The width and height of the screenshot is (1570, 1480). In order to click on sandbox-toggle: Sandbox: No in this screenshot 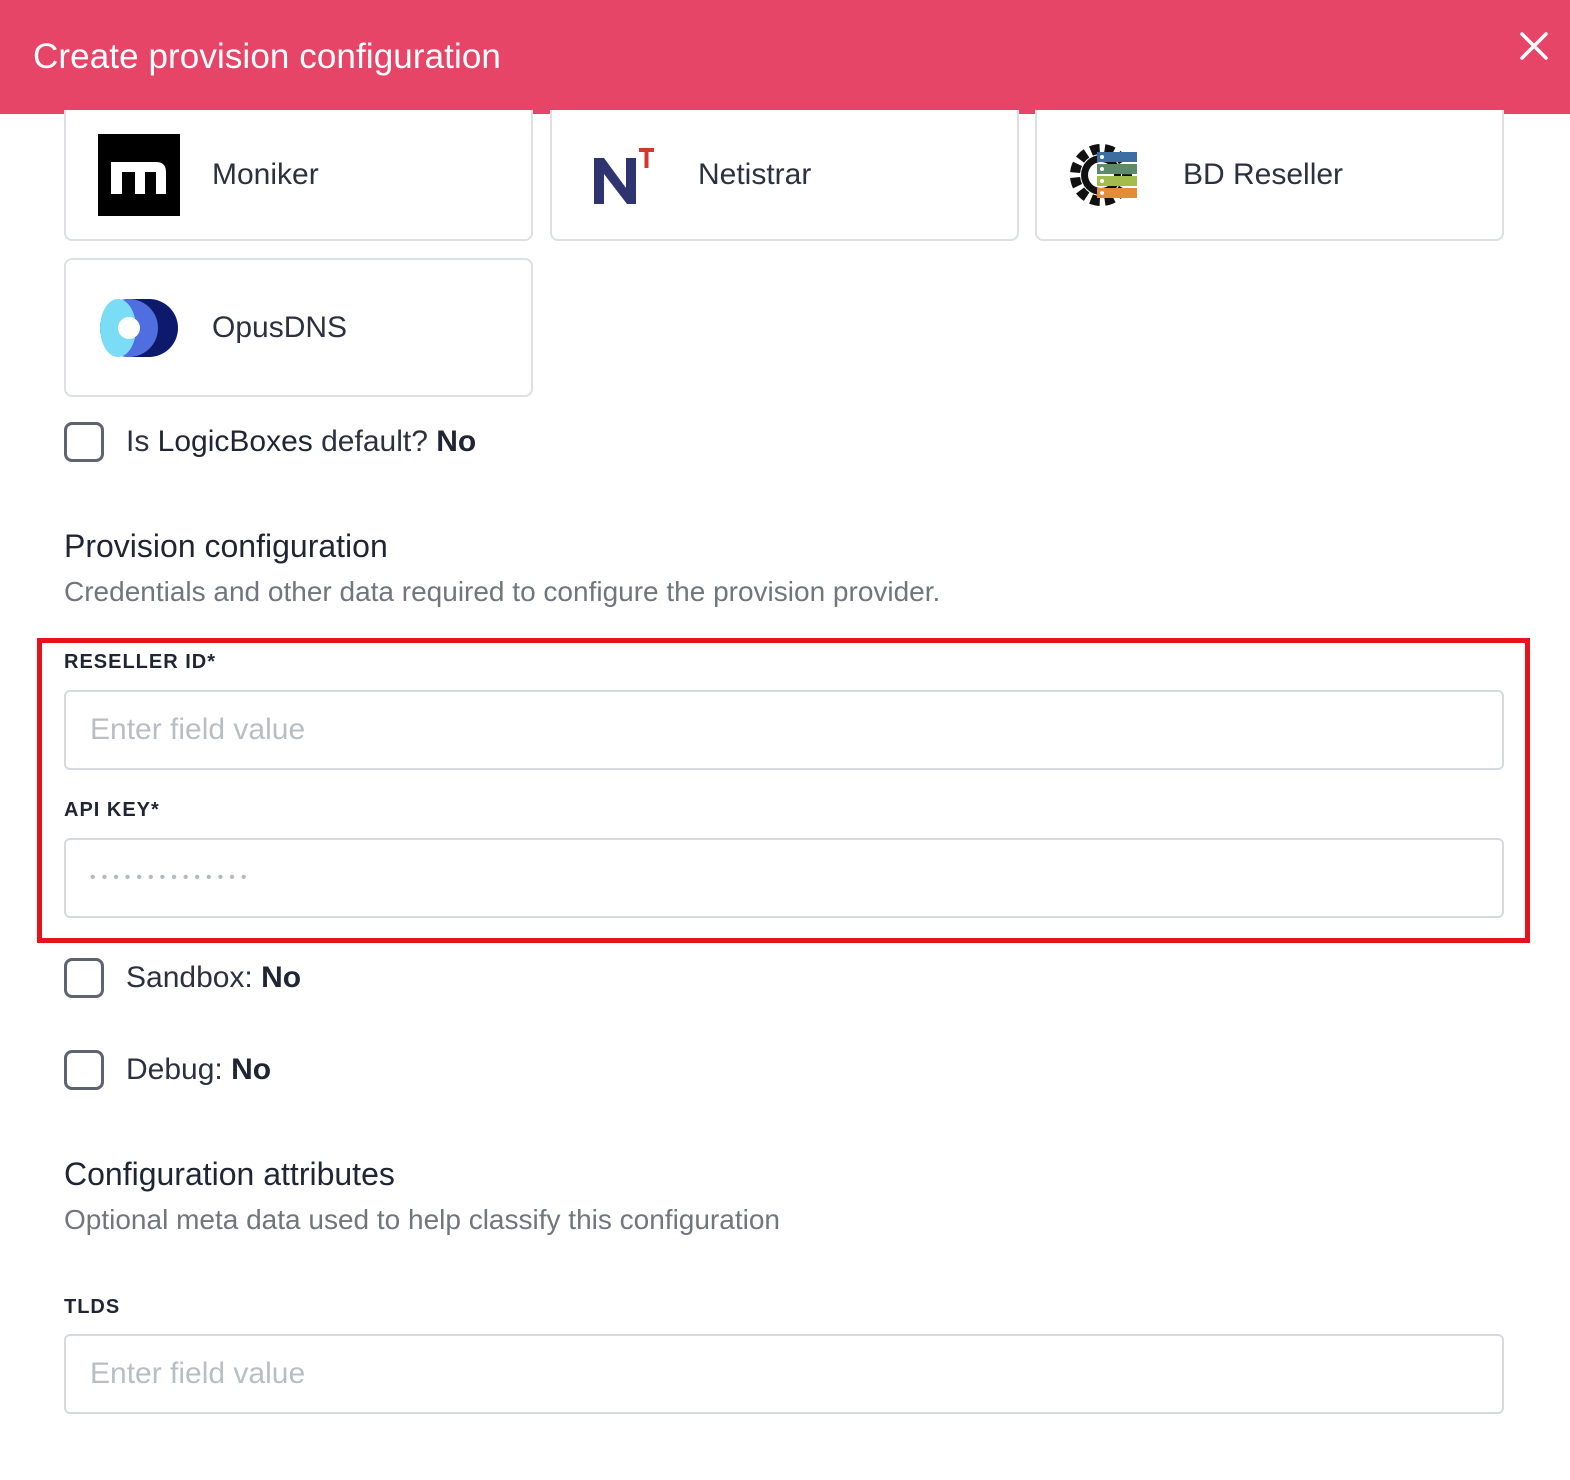, I will do `click(182, 978)`.